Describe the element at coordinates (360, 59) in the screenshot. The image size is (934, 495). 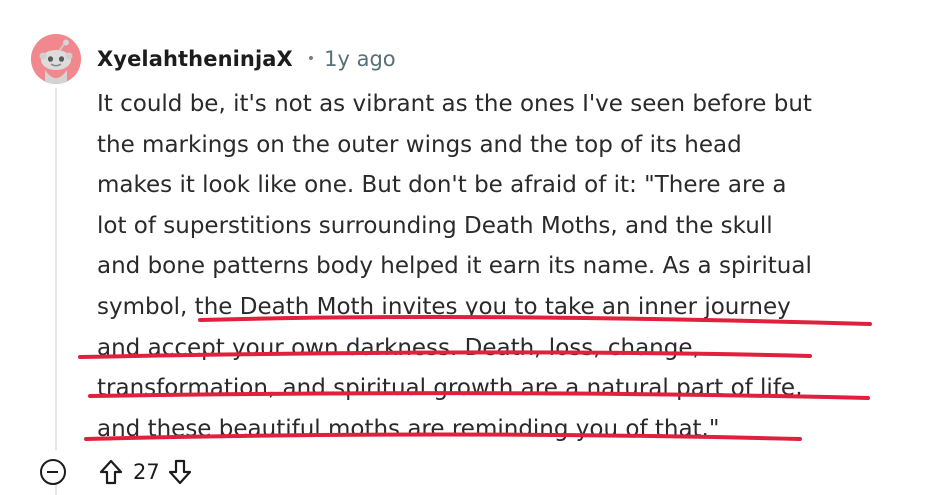
I see `timestamp: 1y ago` at that location.